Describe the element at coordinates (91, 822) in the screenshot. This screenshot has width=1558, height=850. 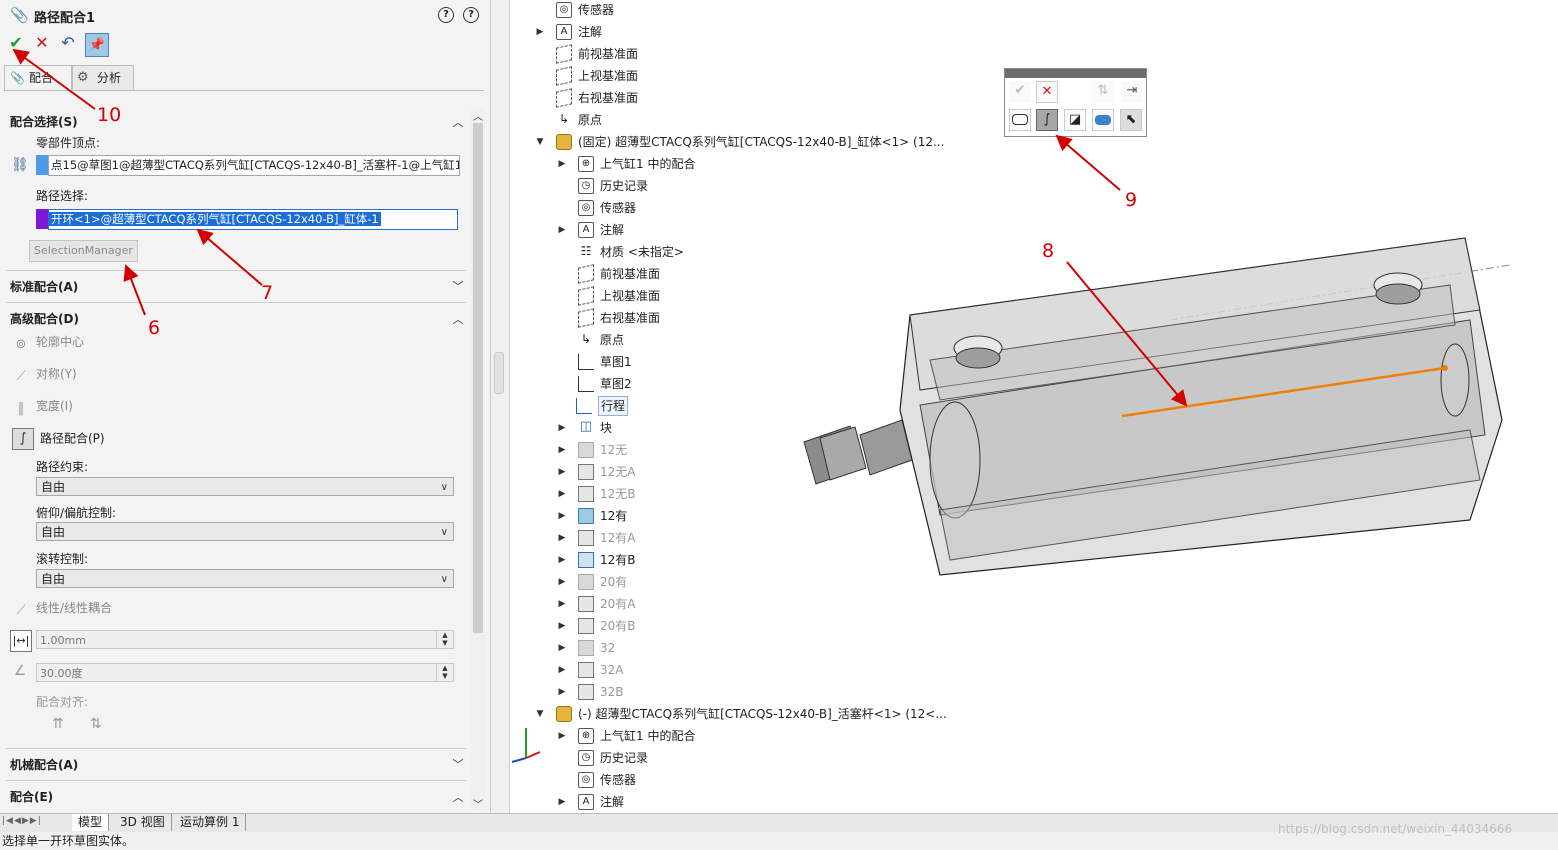
I see `tab-model: 模型` at that location.